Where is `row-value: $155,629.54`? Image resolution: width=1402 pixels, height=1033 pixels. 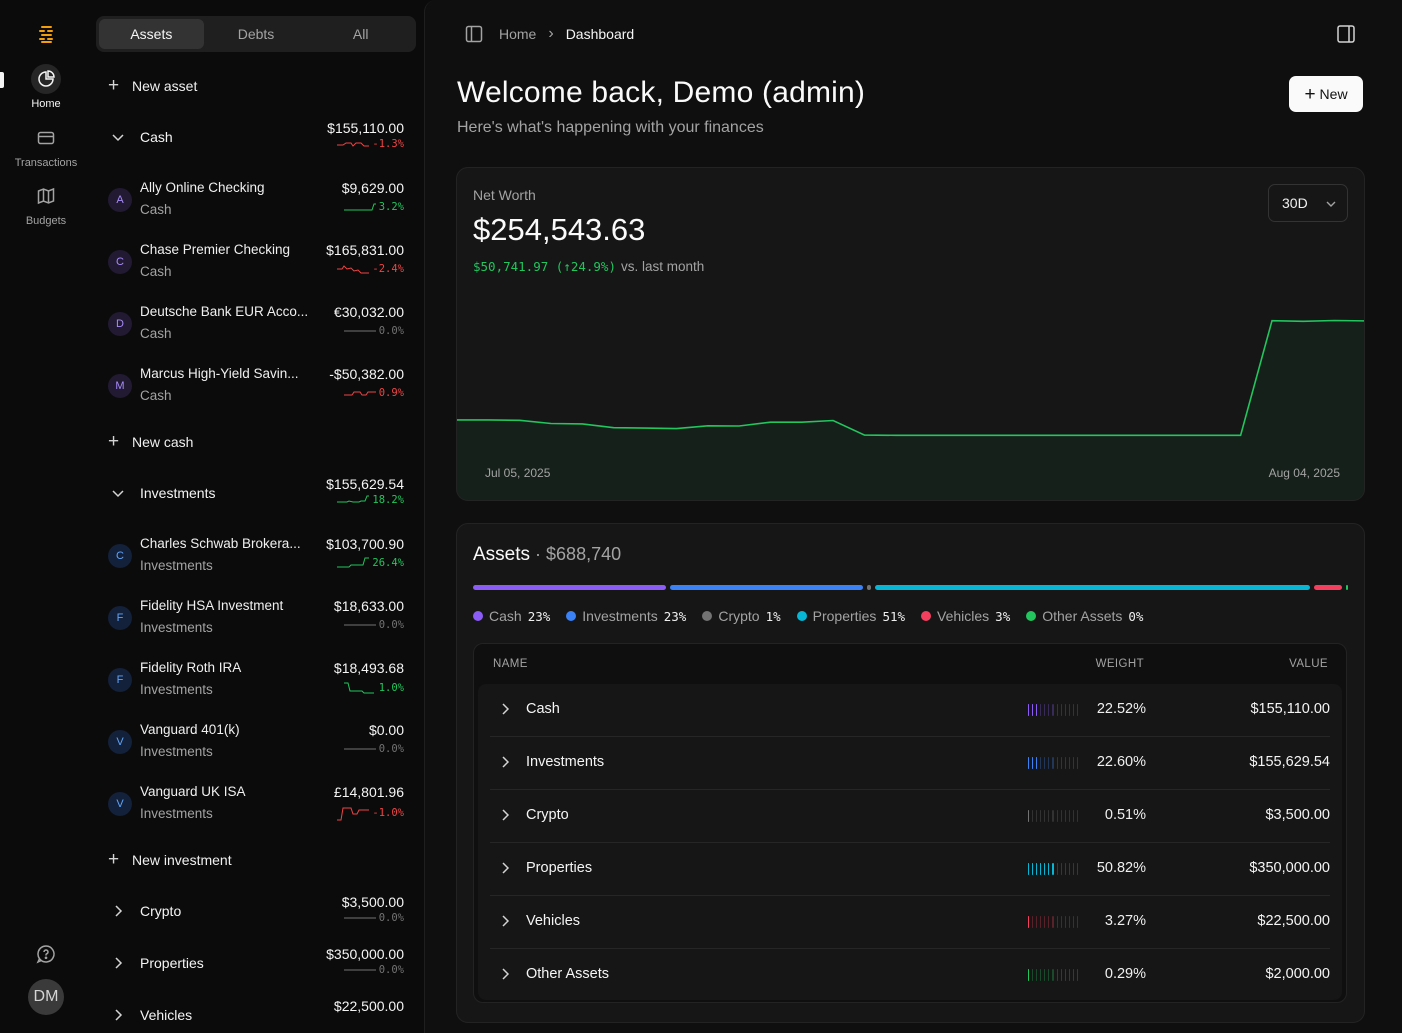
row-value: $155,629.54 is located at coordinates (1289, 762).